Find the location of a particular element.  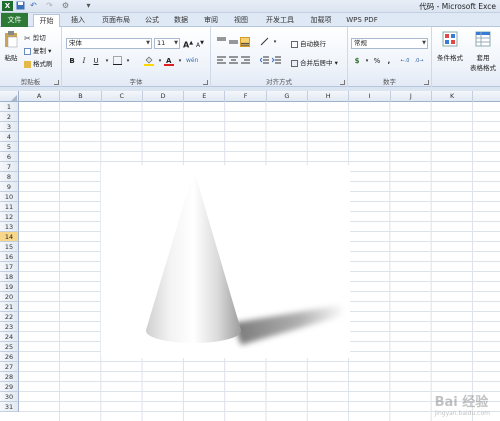

column-header: I is located at coordinates (370, 96).